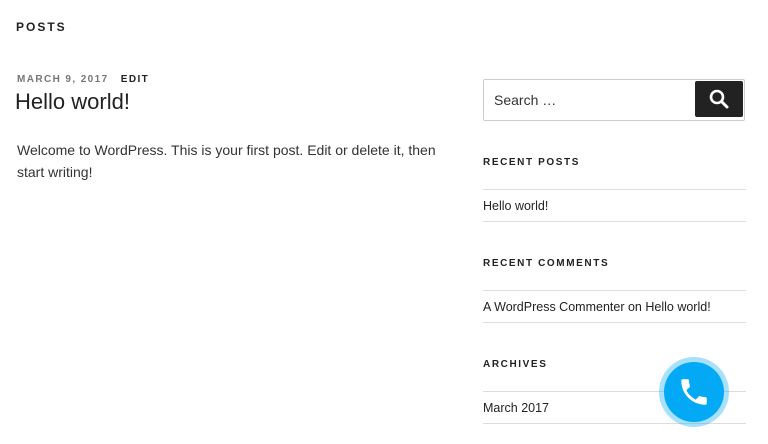 The height and width of the screenshot is (444, 768). I want to click on recent-comments-title: RECENT COMMENTS, so click(546, 263).